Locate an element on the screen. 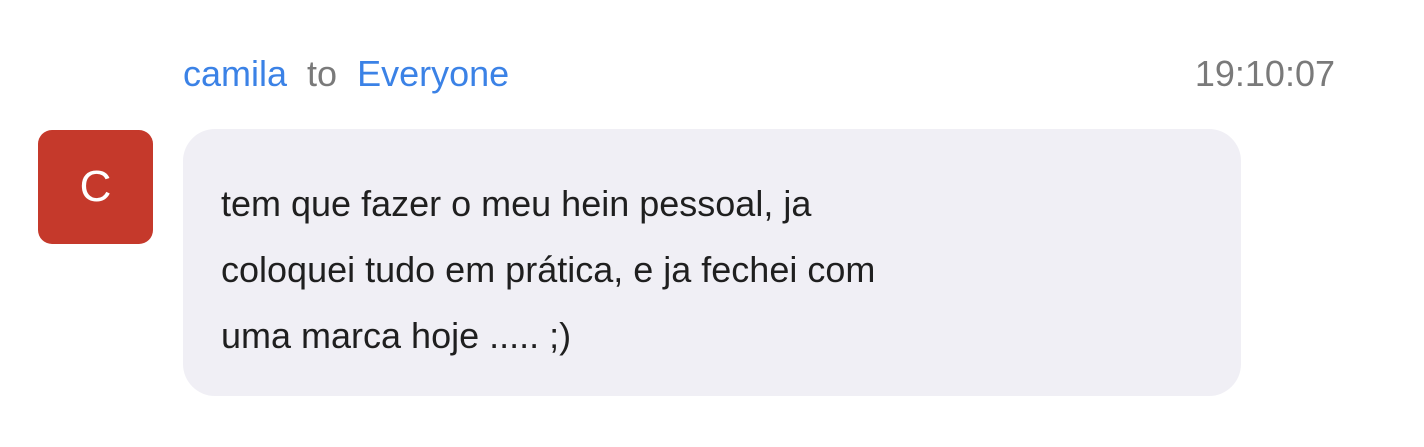 The image size is (1424, 447). to-label: to is located at coordinates (322, 73).